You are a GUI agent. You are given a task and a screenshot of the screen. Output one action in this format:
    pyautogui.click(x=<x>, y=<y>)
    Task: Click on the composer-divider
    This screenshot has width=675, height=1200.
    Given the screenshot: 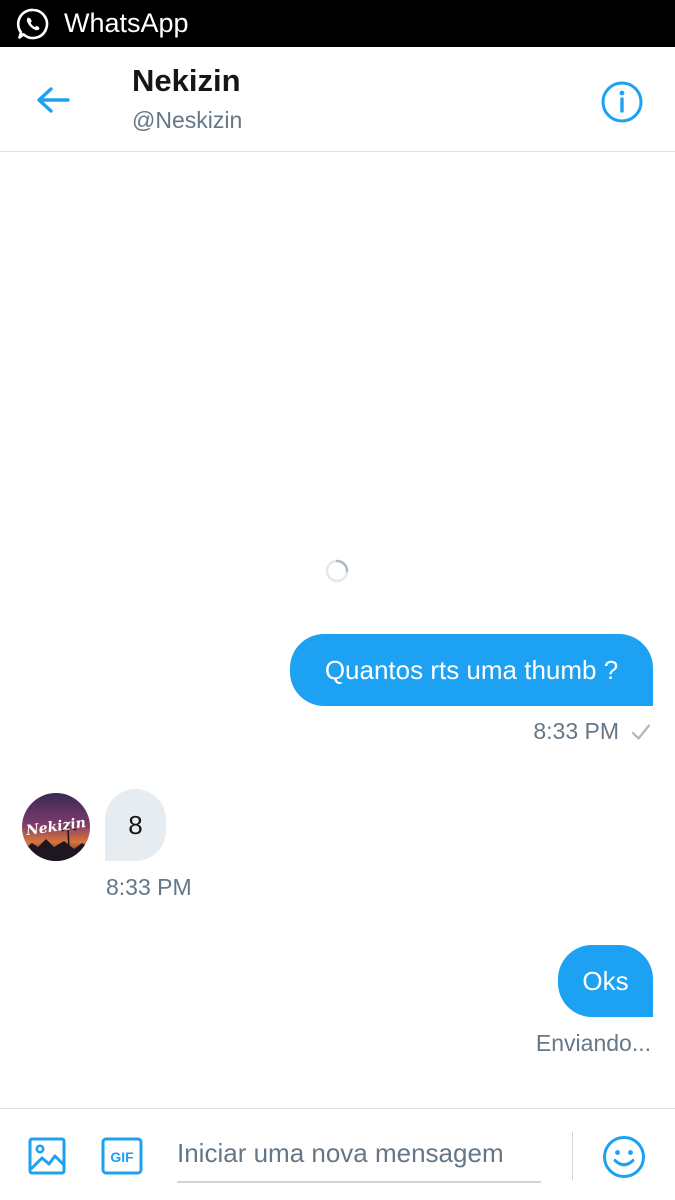 What is the action you would take?
    pyautogui.click(x=572, y=1156)
    